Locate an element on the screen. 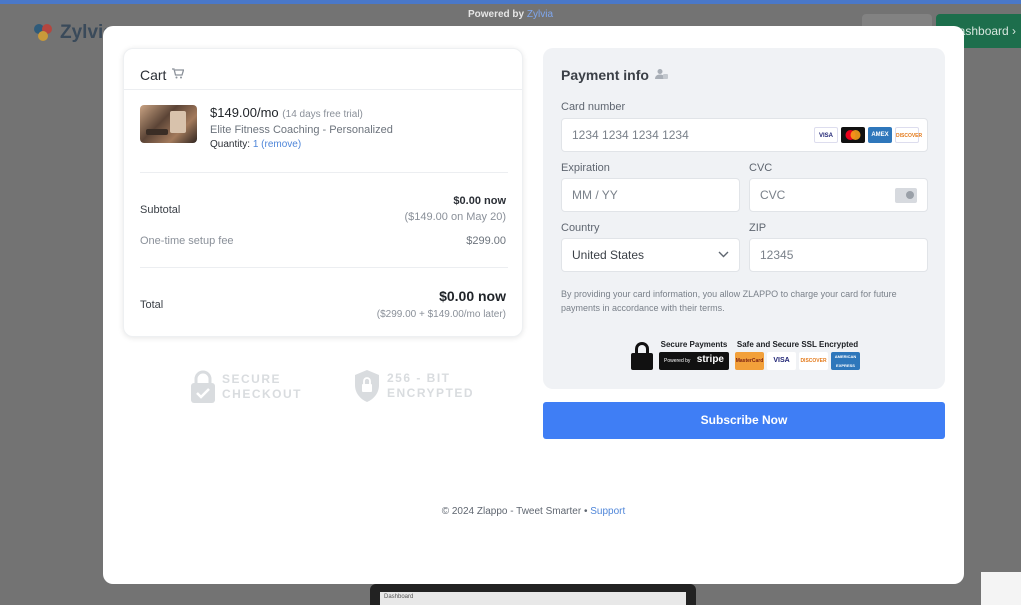 This screenshot has height=605, width=1021. zip-input: 12345 is located at coordinates (838, 255).